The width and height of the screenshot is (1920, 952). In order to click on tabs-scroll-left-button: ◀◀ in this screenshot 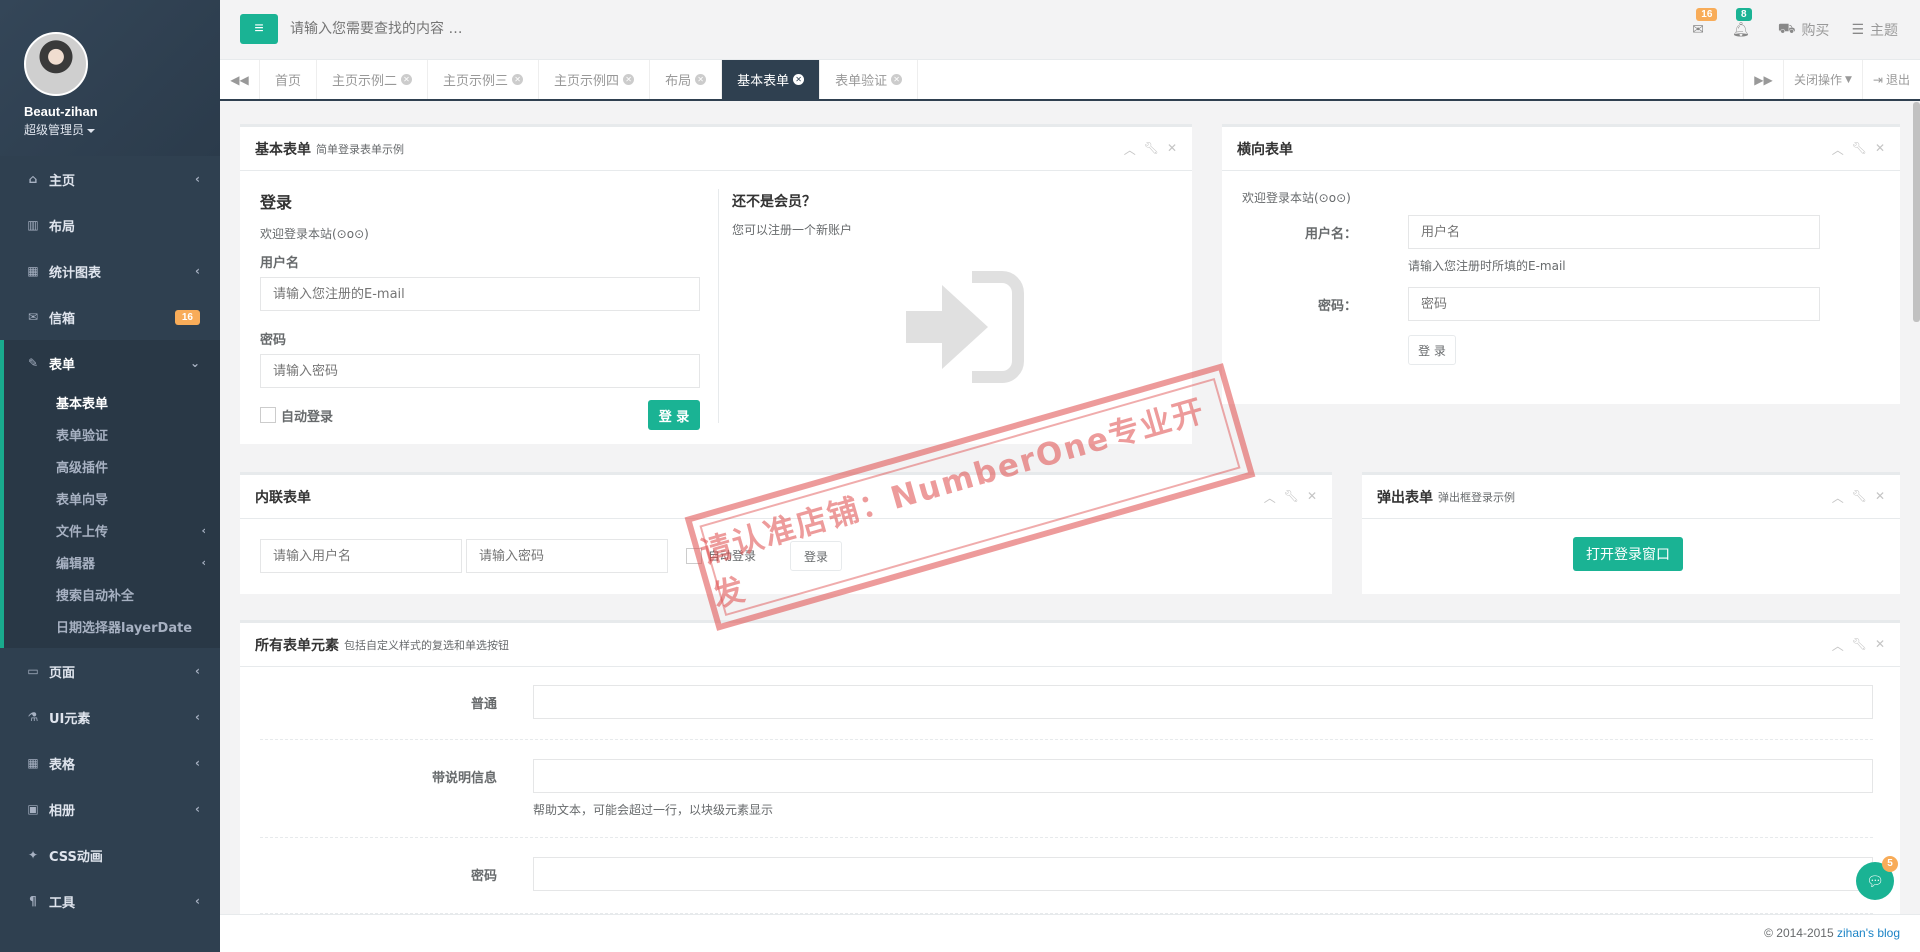, I will do `click(240, 79)`.